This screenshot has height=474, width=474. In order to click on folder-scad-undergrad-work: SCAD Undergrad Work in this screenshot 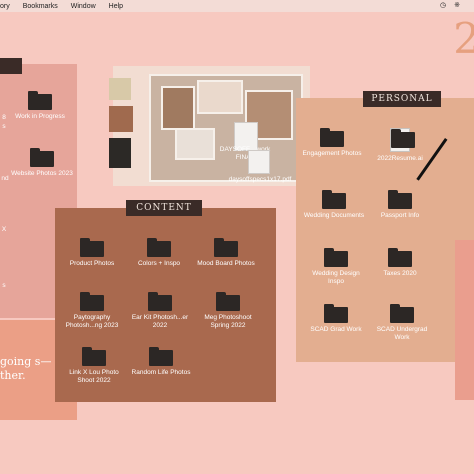, I will do `click(402, 323)`.